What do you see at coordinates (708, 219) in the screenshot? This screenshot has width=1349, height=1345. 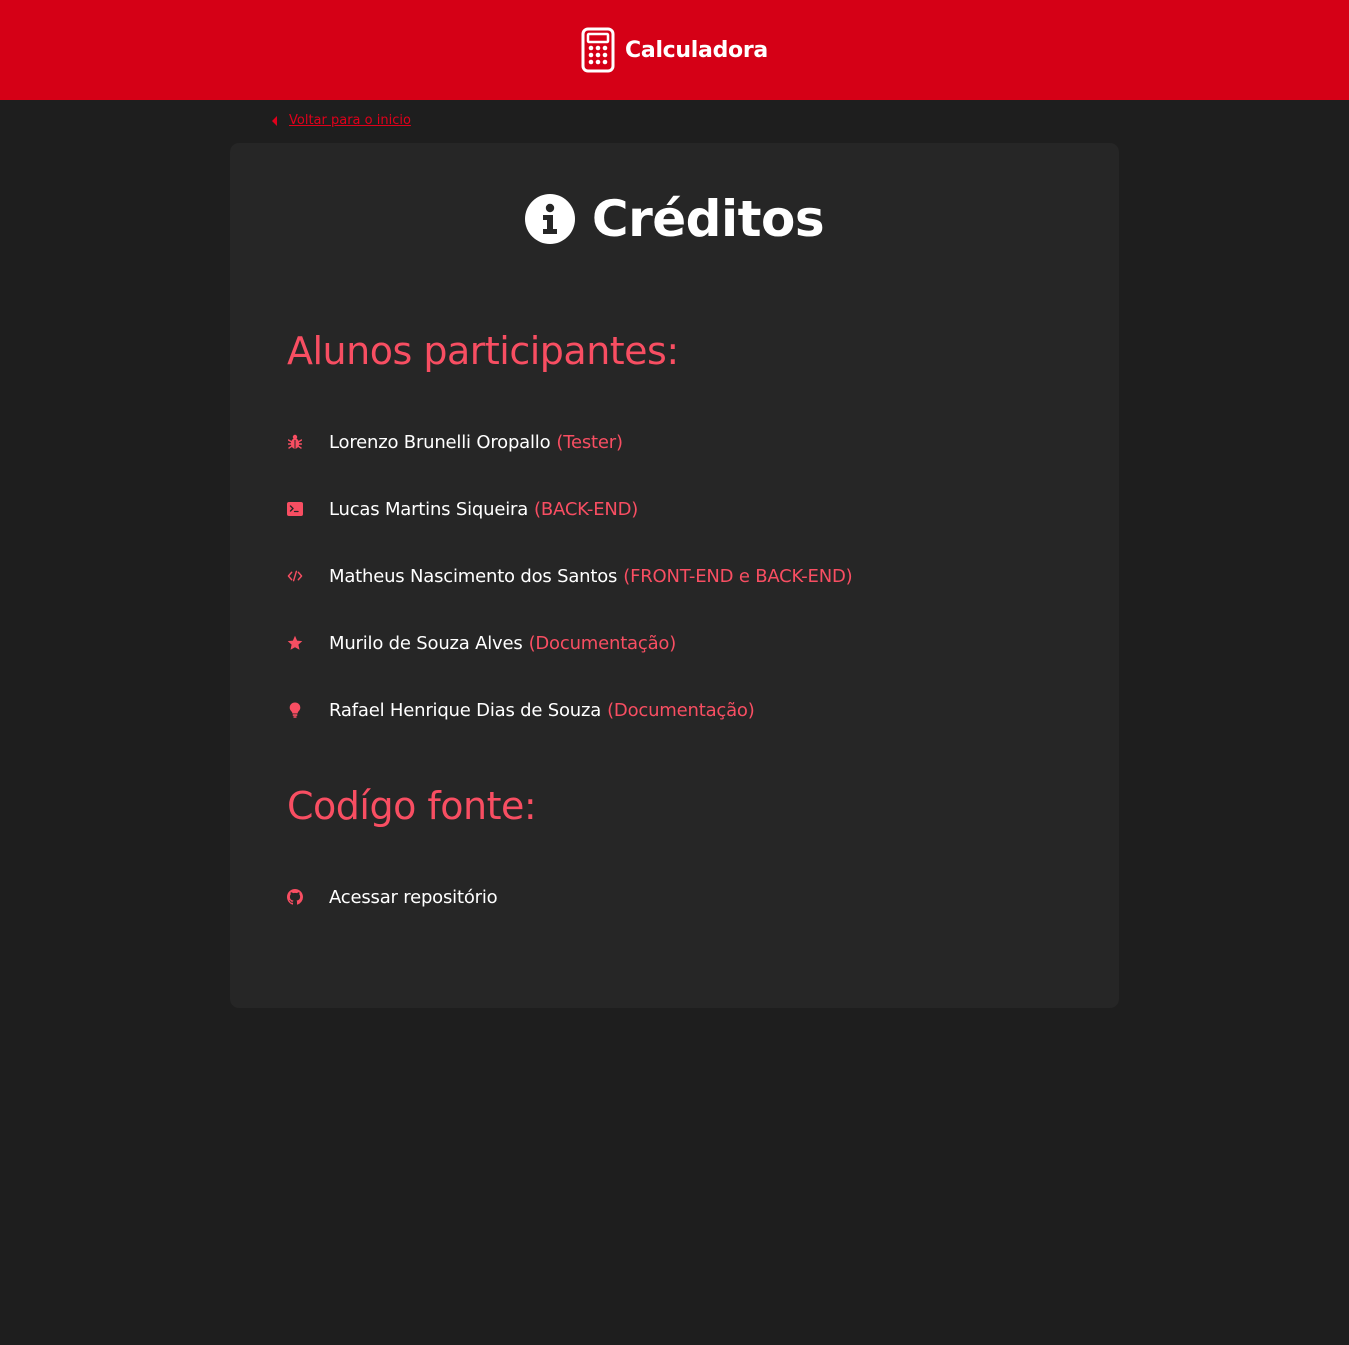 I see `page-title-text: Créditos` at bounding box center [708, 219].